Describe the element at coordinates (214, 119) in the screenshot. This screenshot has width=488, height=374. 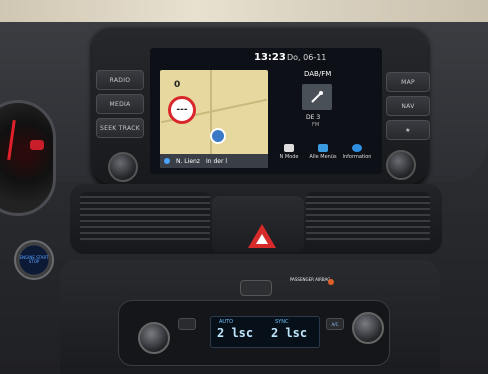
I see `navigation-map: 0 --- N. Lienz In der l` at that location.